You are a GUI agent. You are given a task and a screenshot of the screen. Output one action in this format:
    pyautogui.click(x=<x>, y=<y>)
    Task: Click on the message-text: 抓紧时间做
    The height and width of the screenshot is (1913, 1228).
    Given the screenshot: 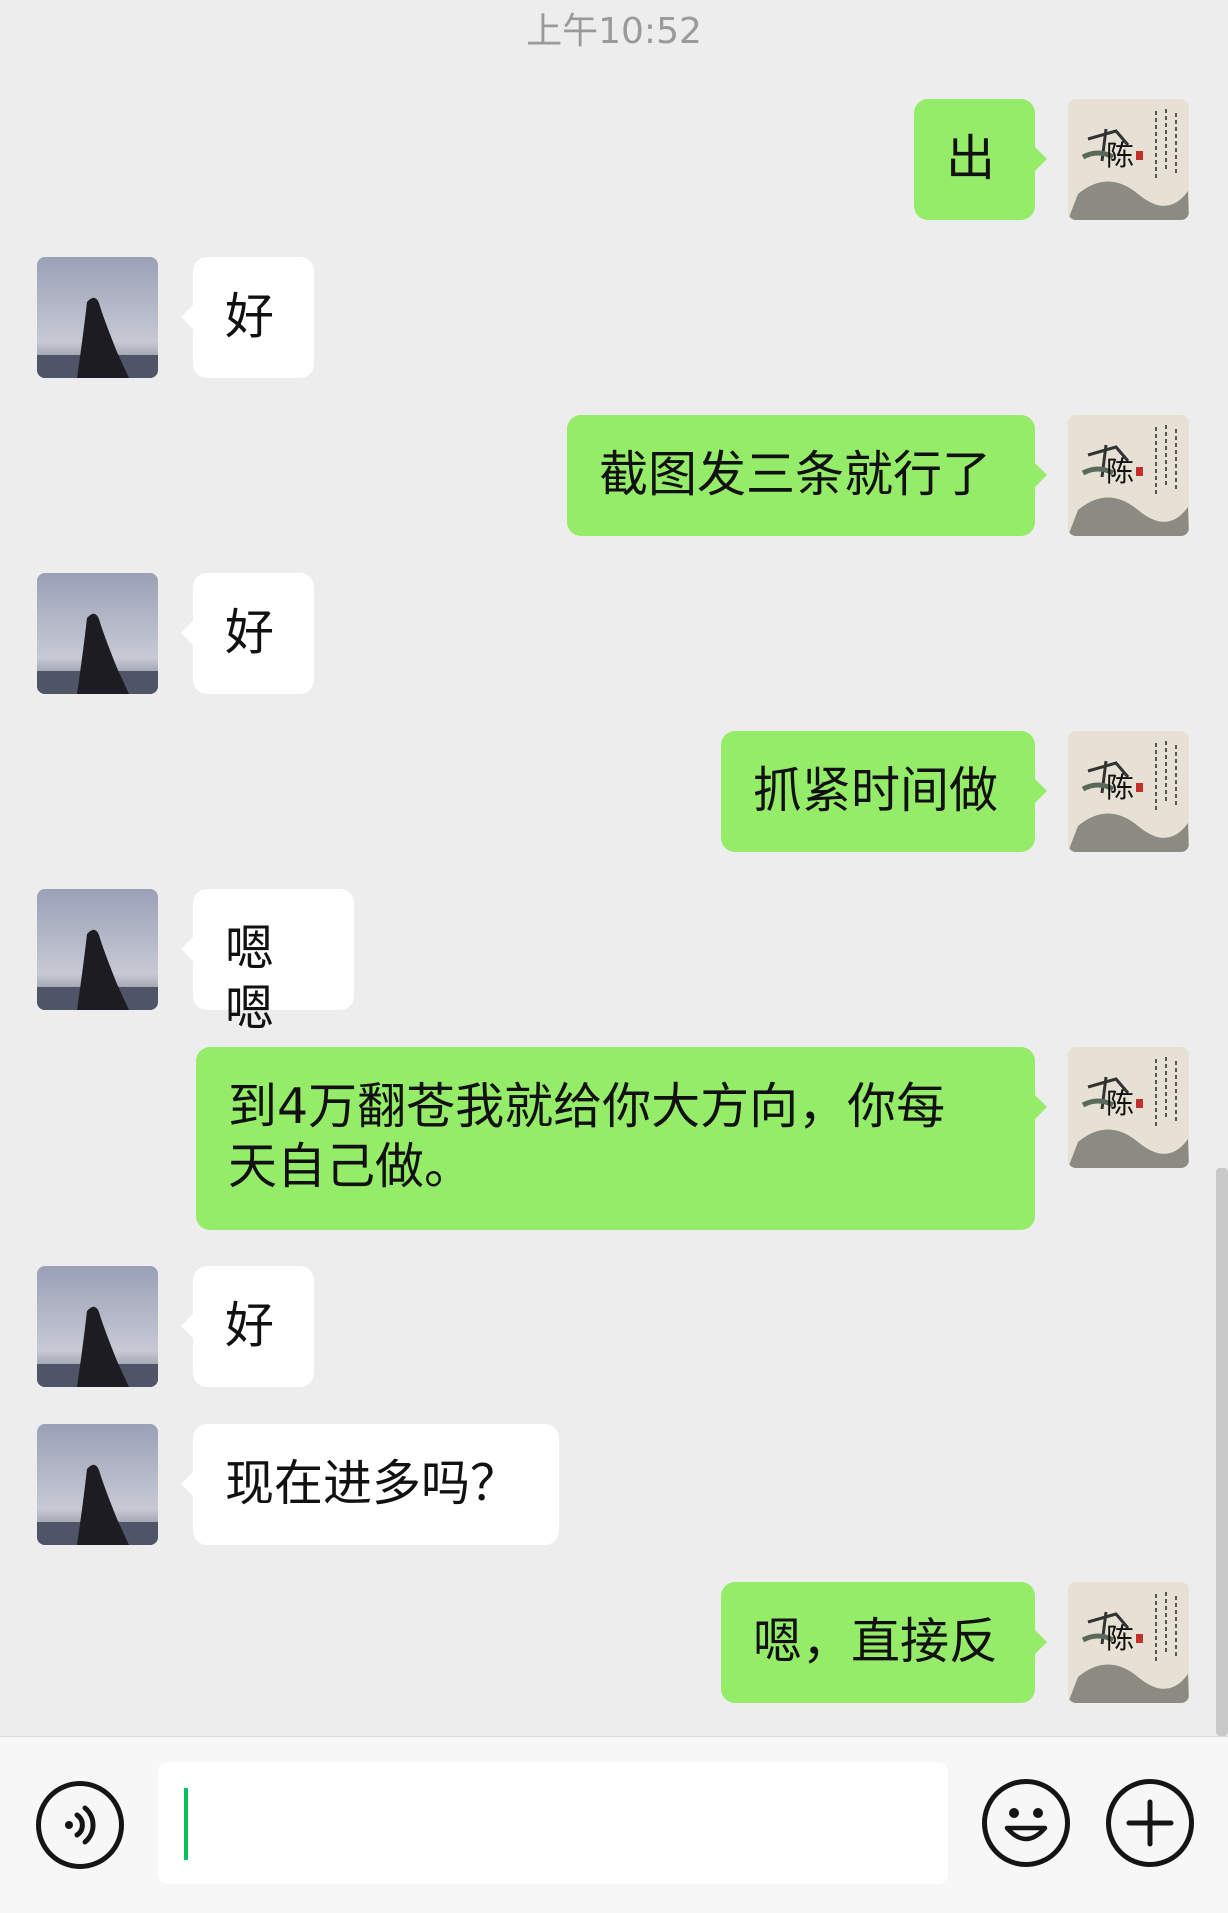 What is the action you would take?
    pyautogui.click(x=876, y=790)
    